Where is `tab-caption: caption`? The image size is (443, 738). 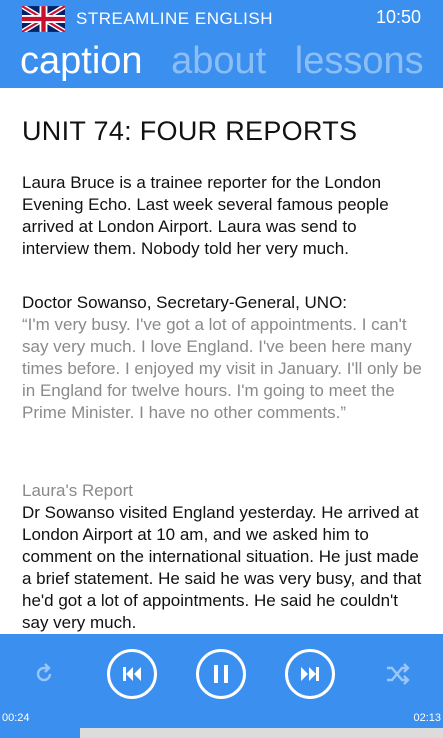
tab-caption: caption is located at coordinates (81, 61).